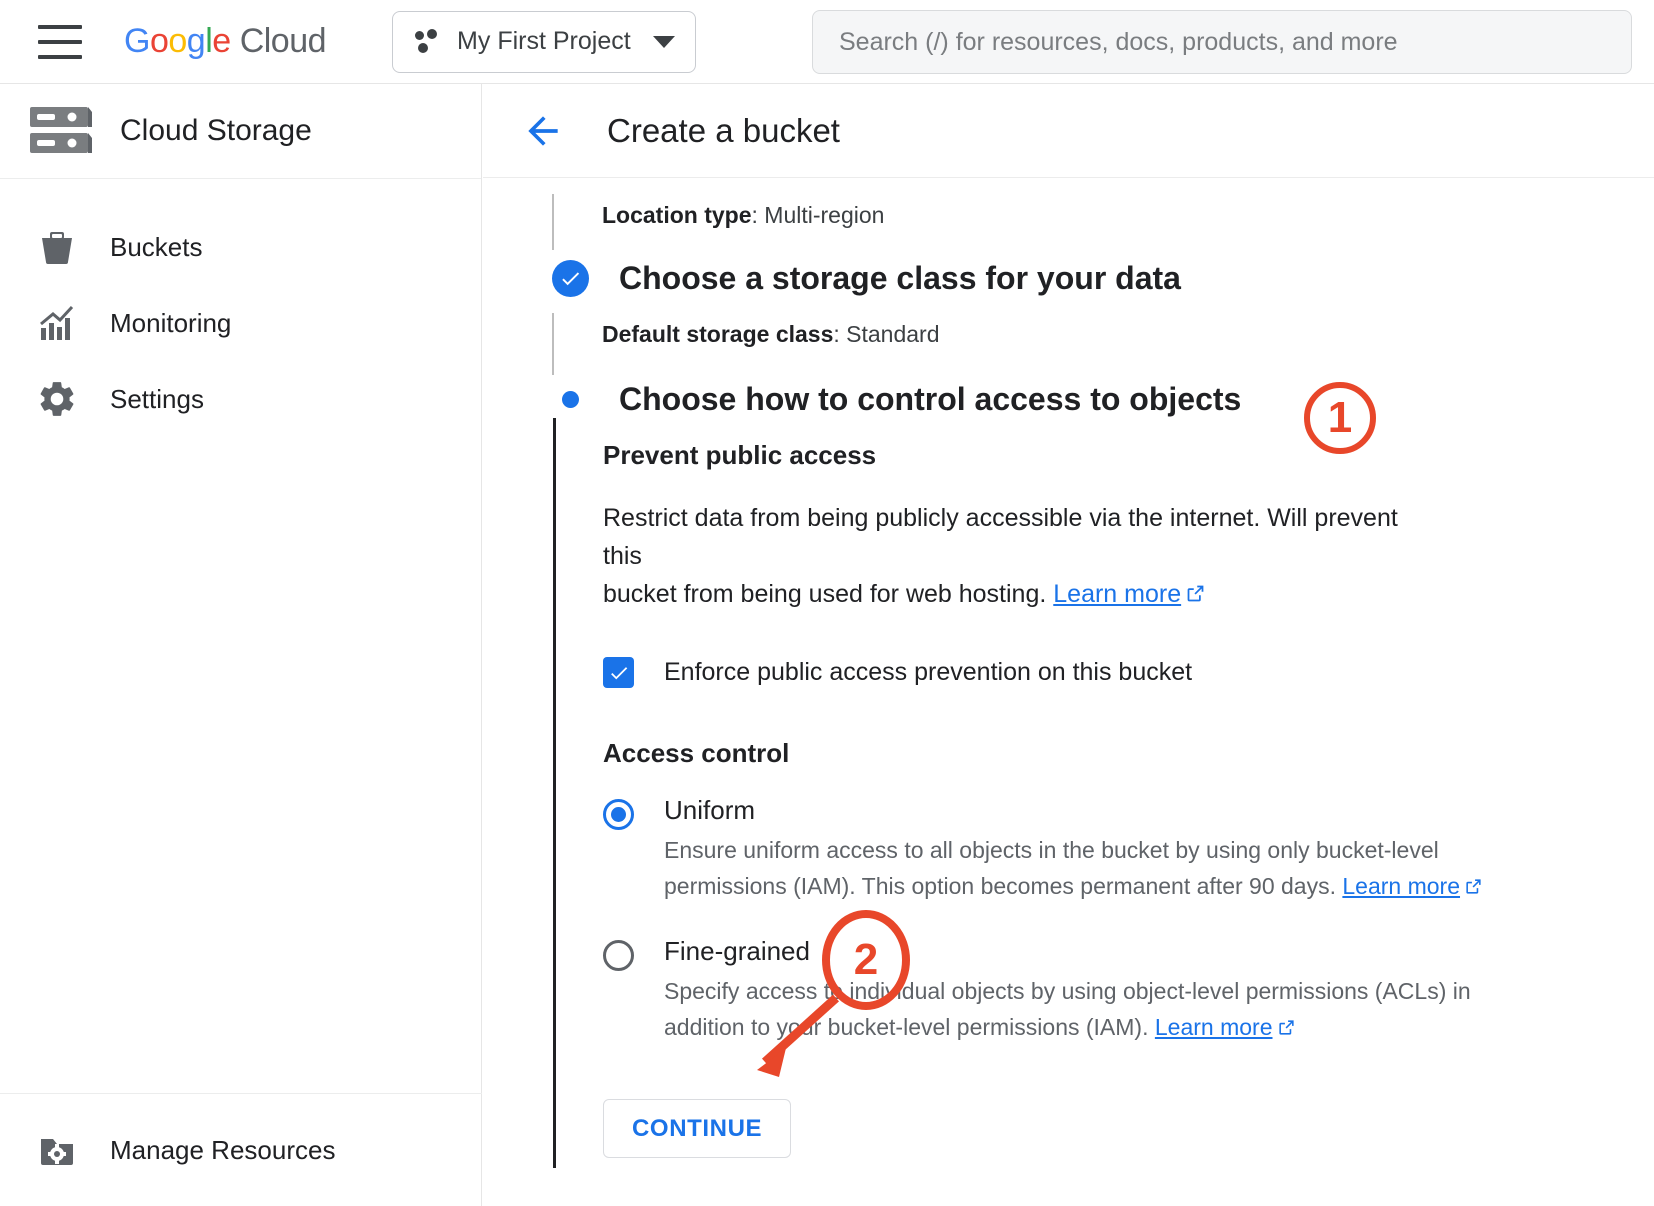 This screenshot has width=1654, height=1206. I want to click on sidebar-nav-list: Buckets Monitoring Settings, so click(240, 308).